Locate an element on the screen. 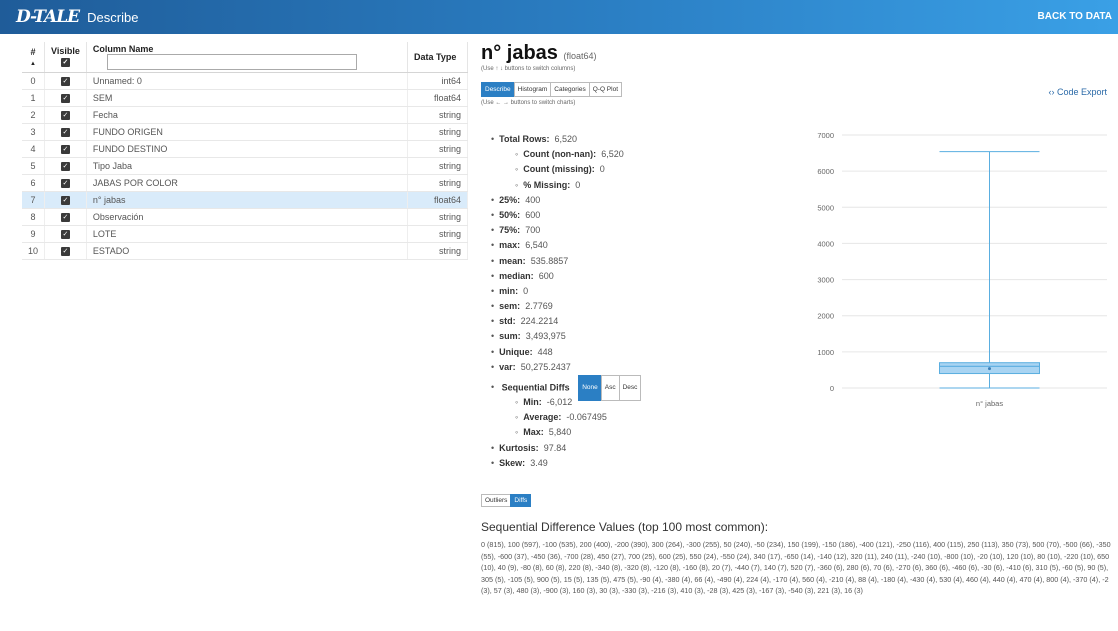 The image size is (1118, 631). sort-up-icon: ▲ is located at coordinates (33, 63).